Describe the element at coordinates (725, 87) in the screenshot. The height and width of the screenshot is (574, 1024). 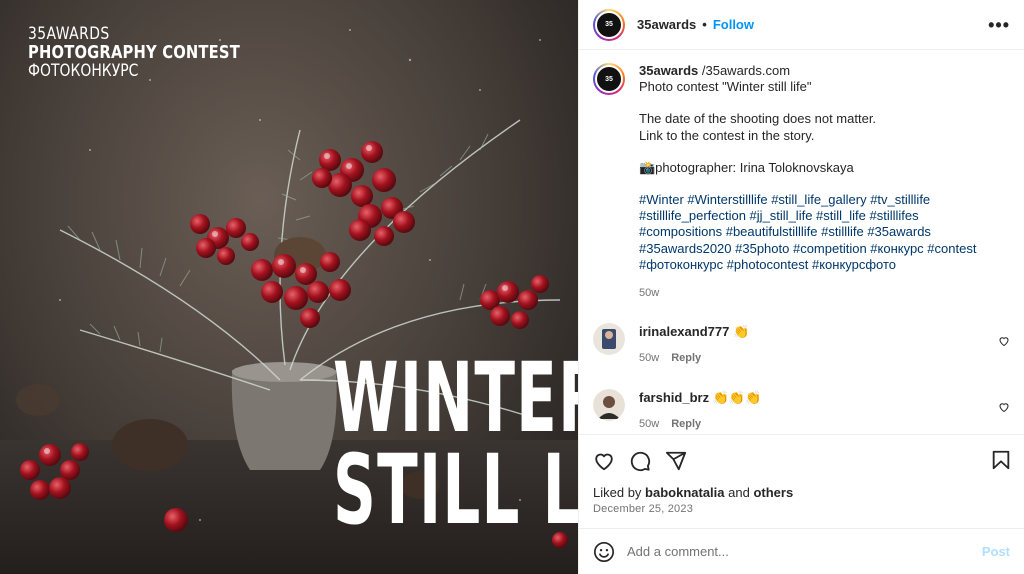
I see `caption-line: Photo contest "Winter still life"` at that location.